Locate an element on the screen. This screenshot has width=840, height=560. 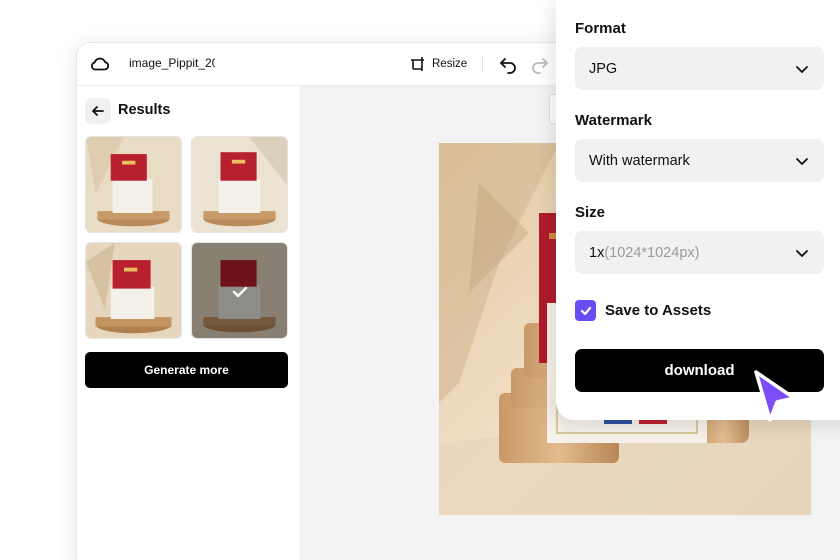
cursor-pointer-icon is located at coordinates (775, 396).